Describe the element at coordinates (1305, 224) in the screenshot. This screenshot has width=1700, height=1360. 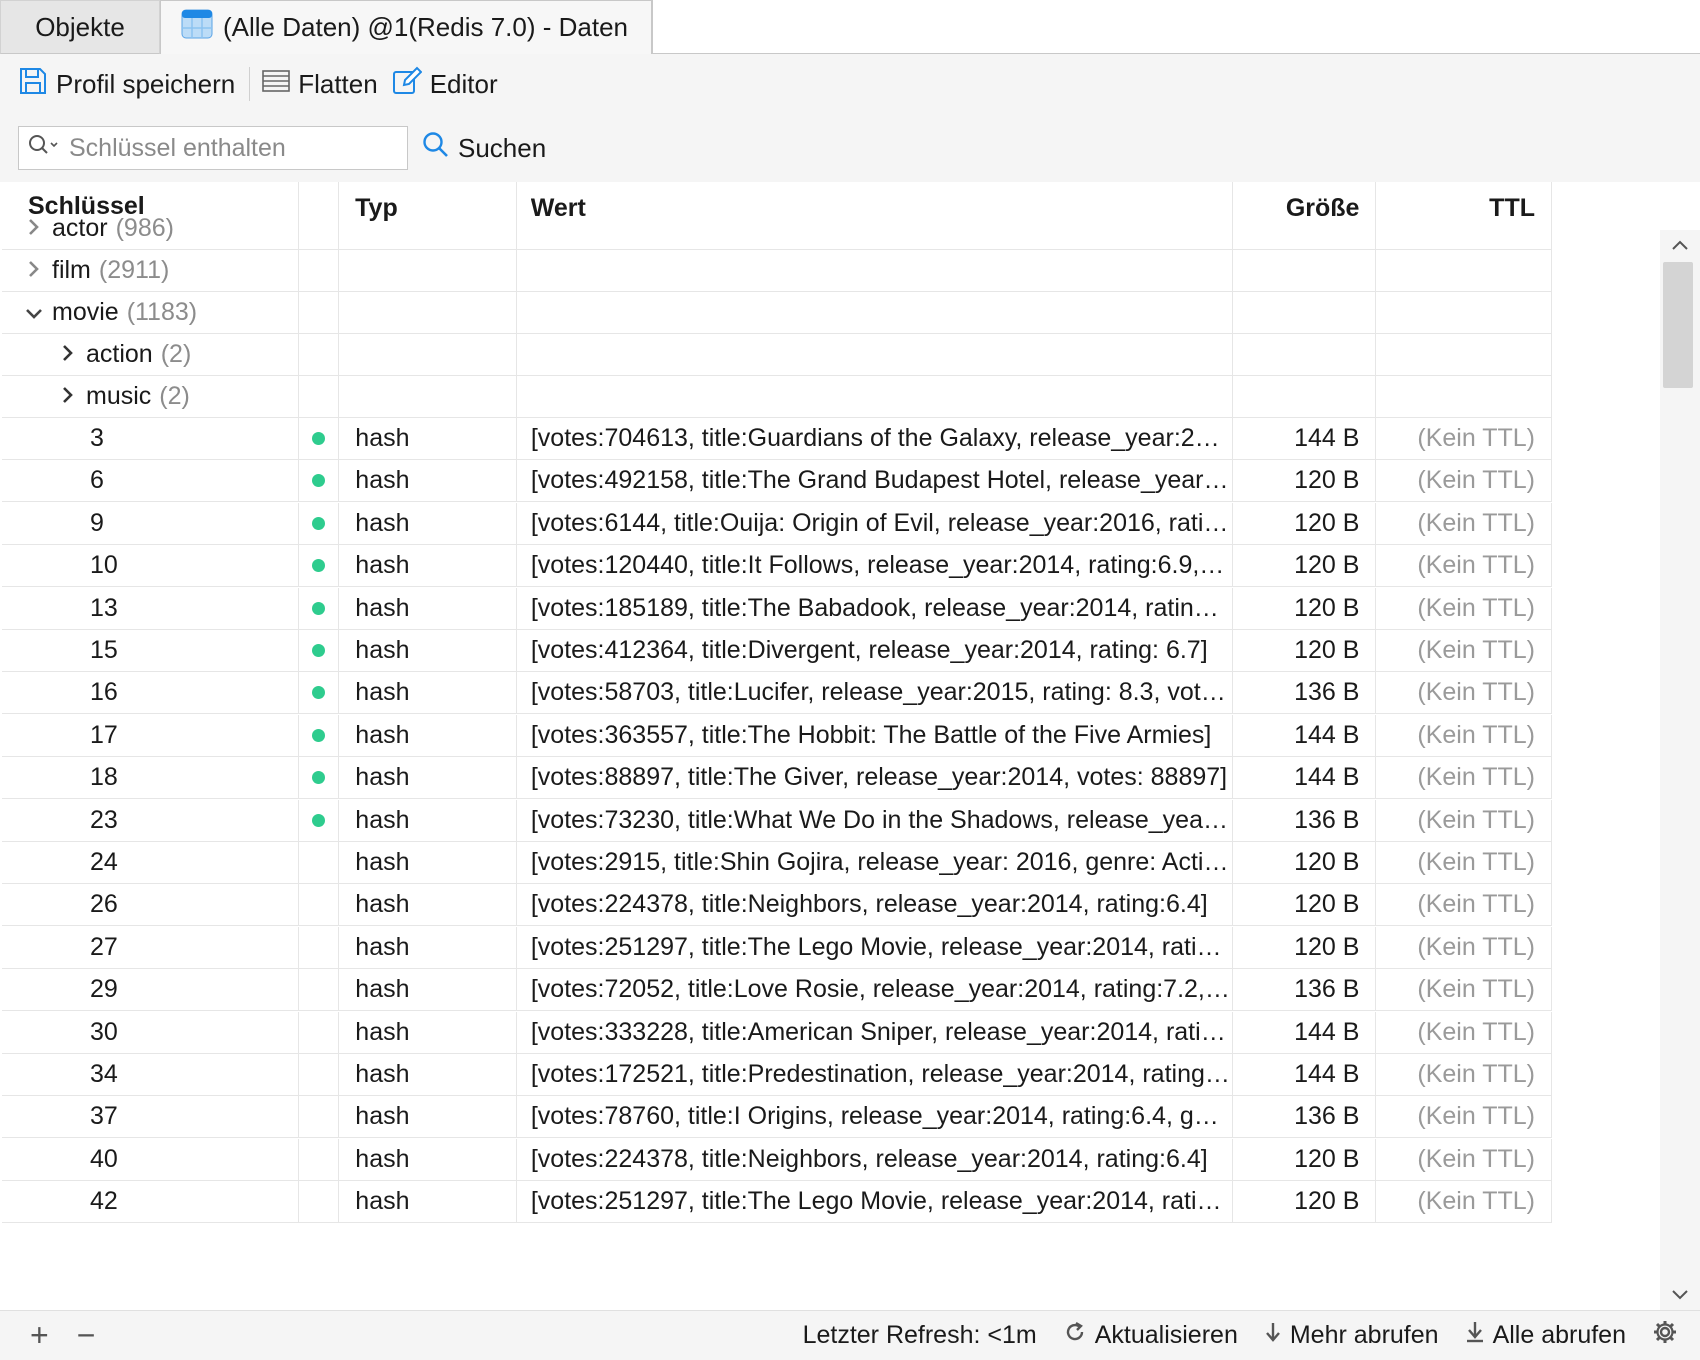
I see `empty-cell` at that location.